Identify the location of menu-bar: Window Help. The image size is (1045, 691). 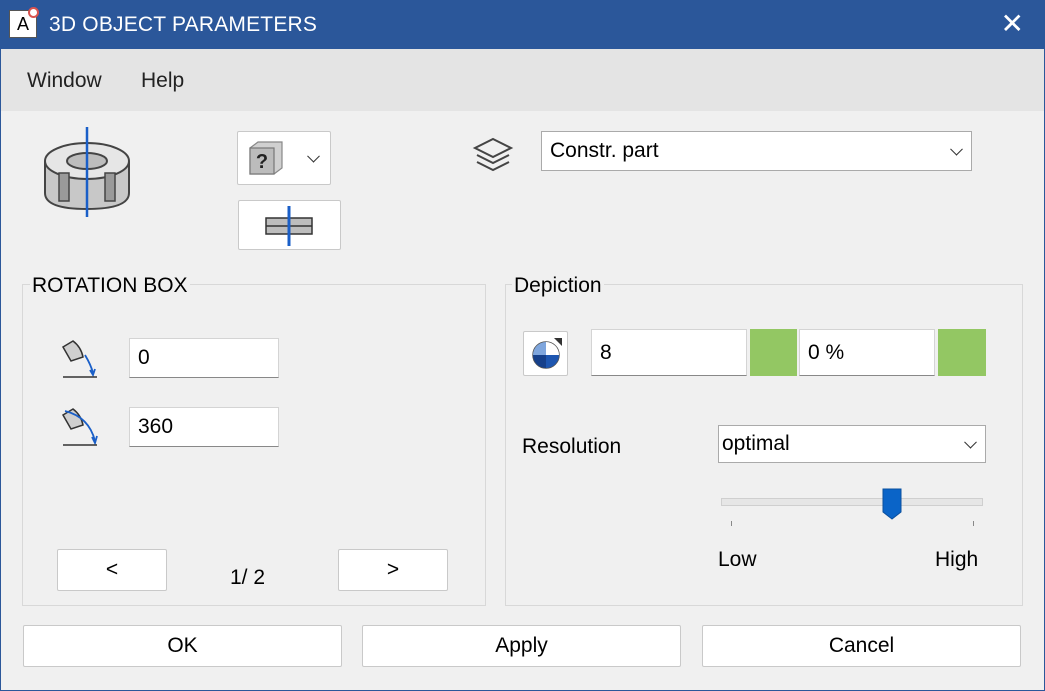
(522, 80).